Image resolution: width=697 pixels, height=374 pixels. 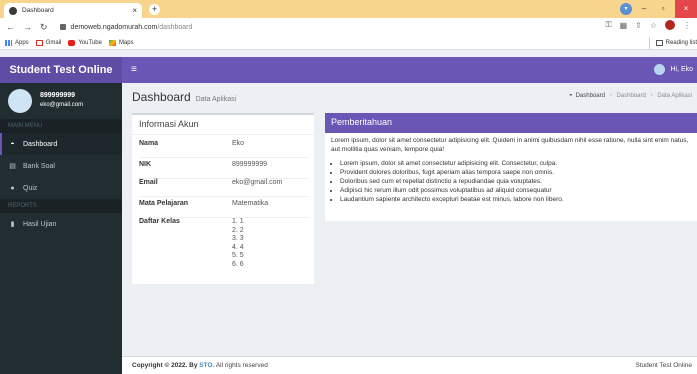 I want to click on dashboard-icon: ◓, so click(x=12, y=144).